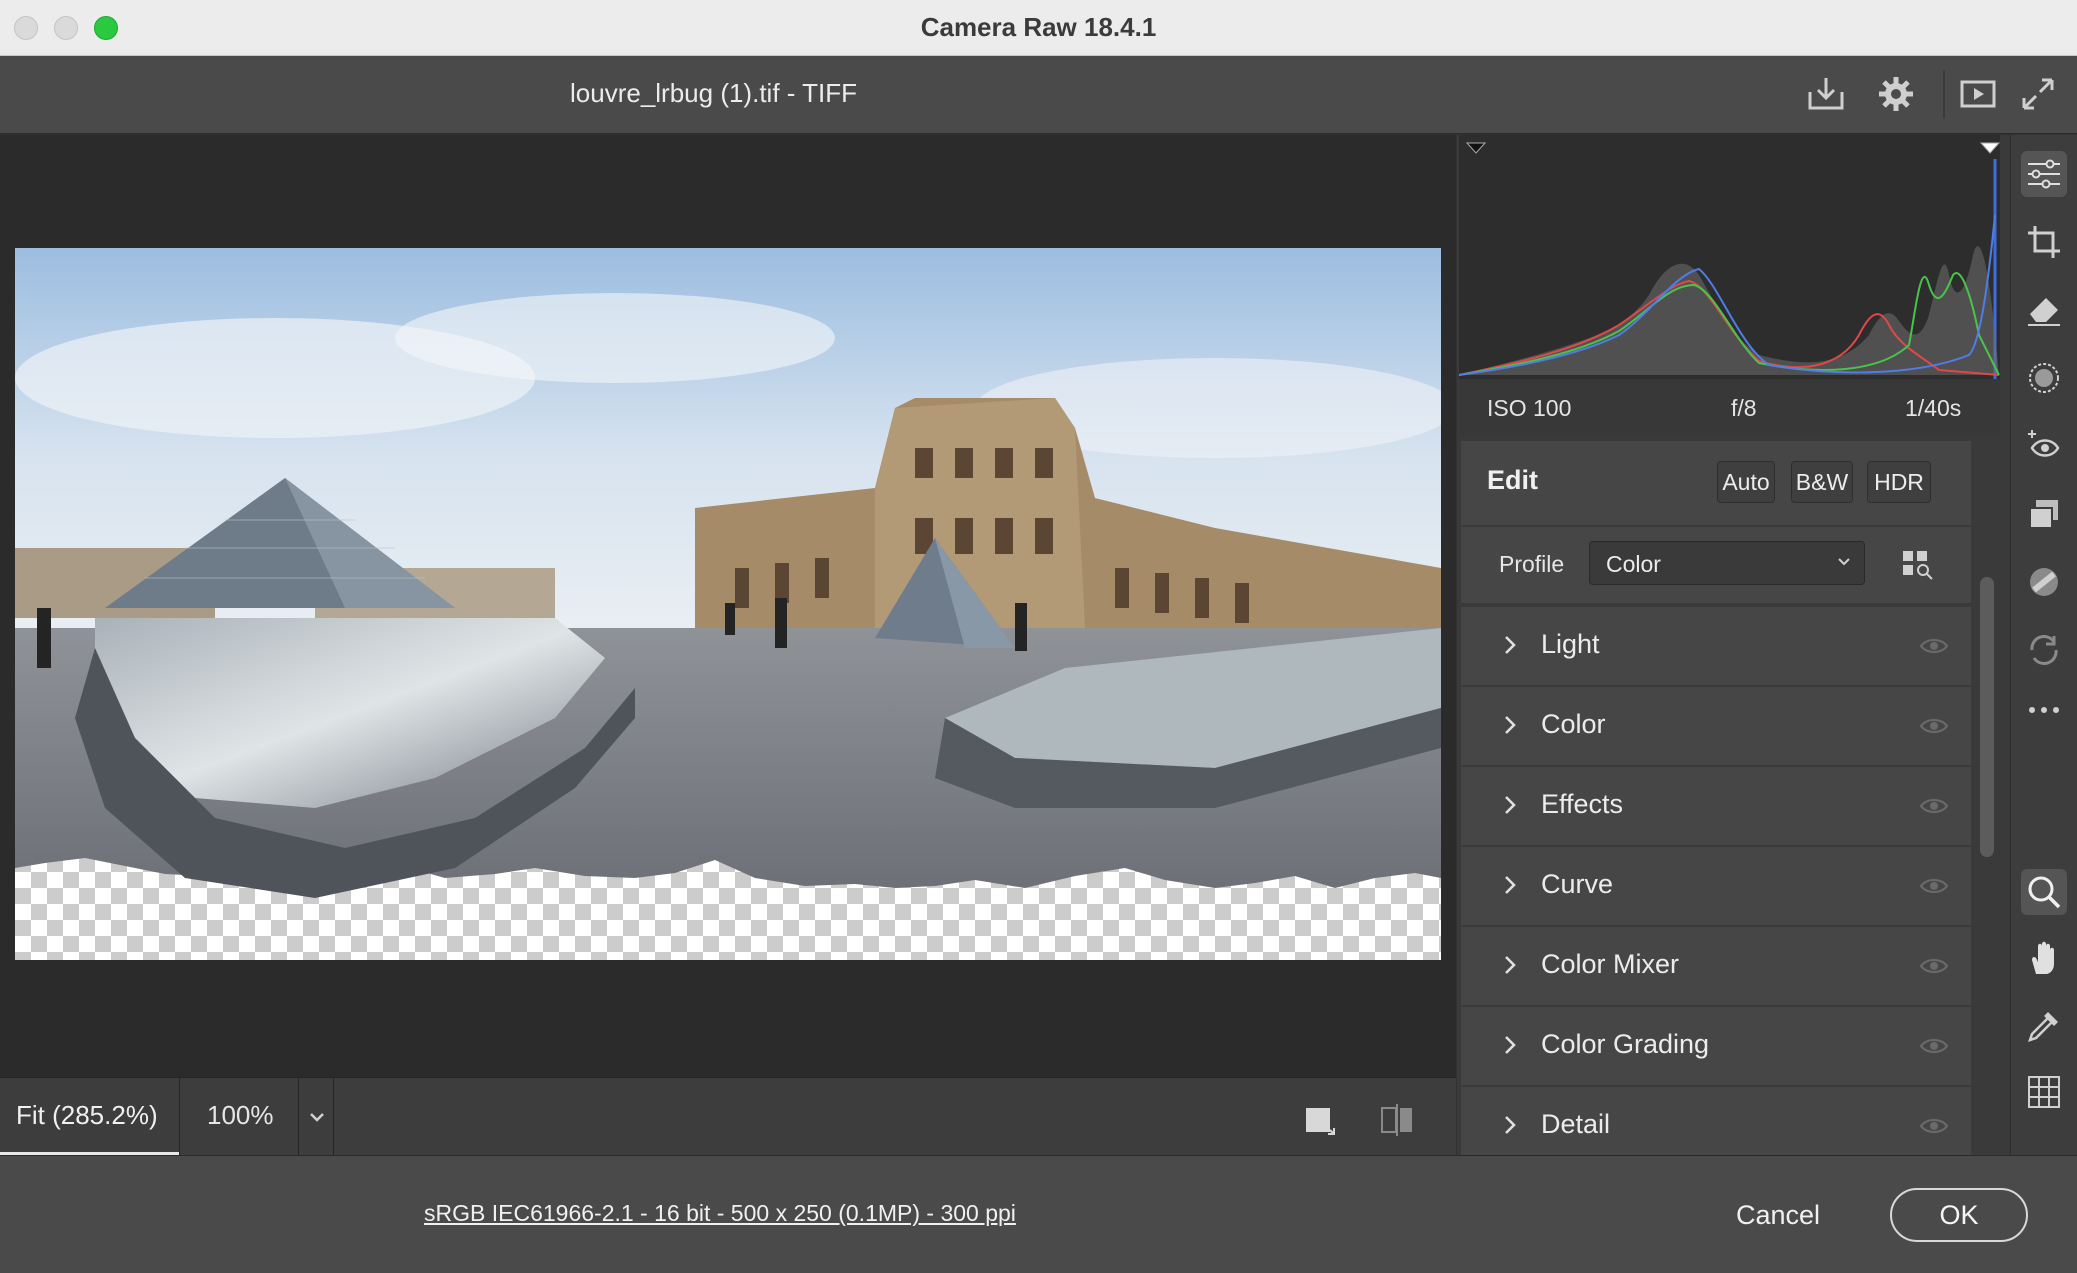 The image size is (2077, 1273). I want to click on zoom-icon, so click(2044, 892).